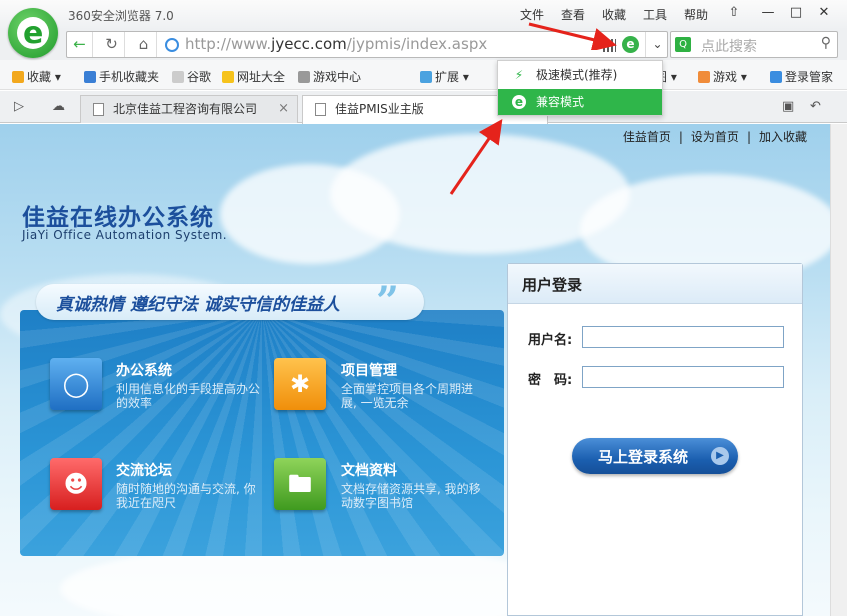 This screenshot has width=847, height=616. What do you see at coordinates (228, 77) in the screenshot?
I see `plus-icon` at bounding box center [228, 77].